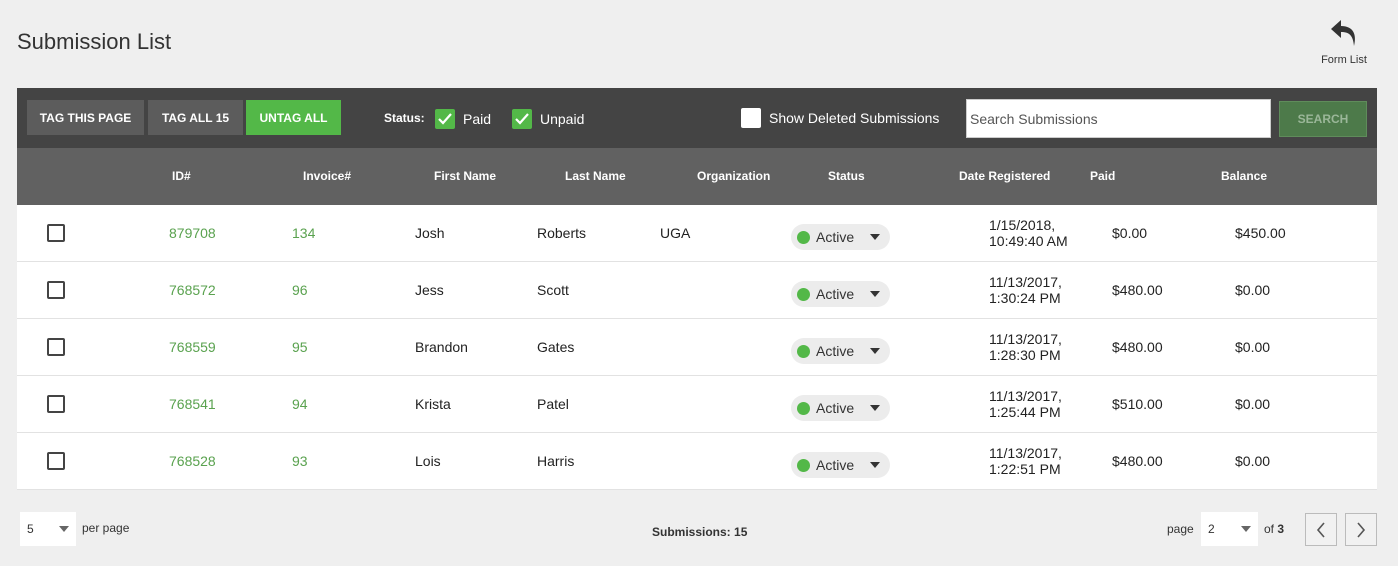 This screenshot has height=566, width=1398. I want to click on invoice-link: 94, so click(300, 404).